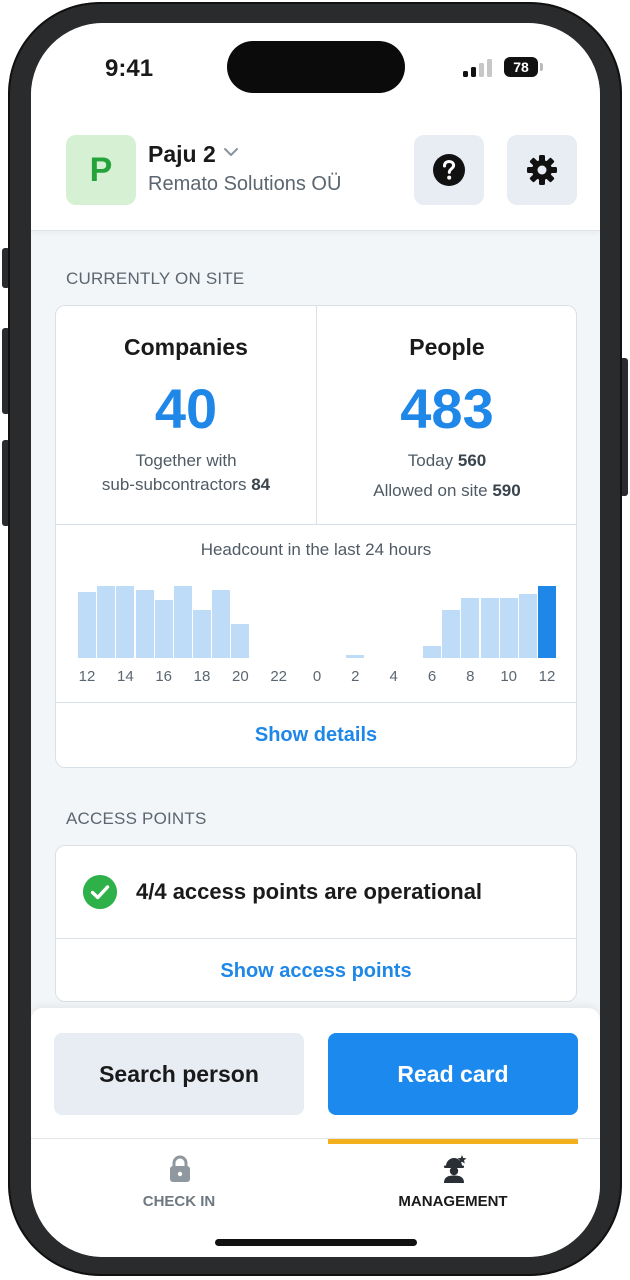  Describe the element at coordinates (508, 676) in the screenshot. I see `chart-tick-label: 10` at that location.